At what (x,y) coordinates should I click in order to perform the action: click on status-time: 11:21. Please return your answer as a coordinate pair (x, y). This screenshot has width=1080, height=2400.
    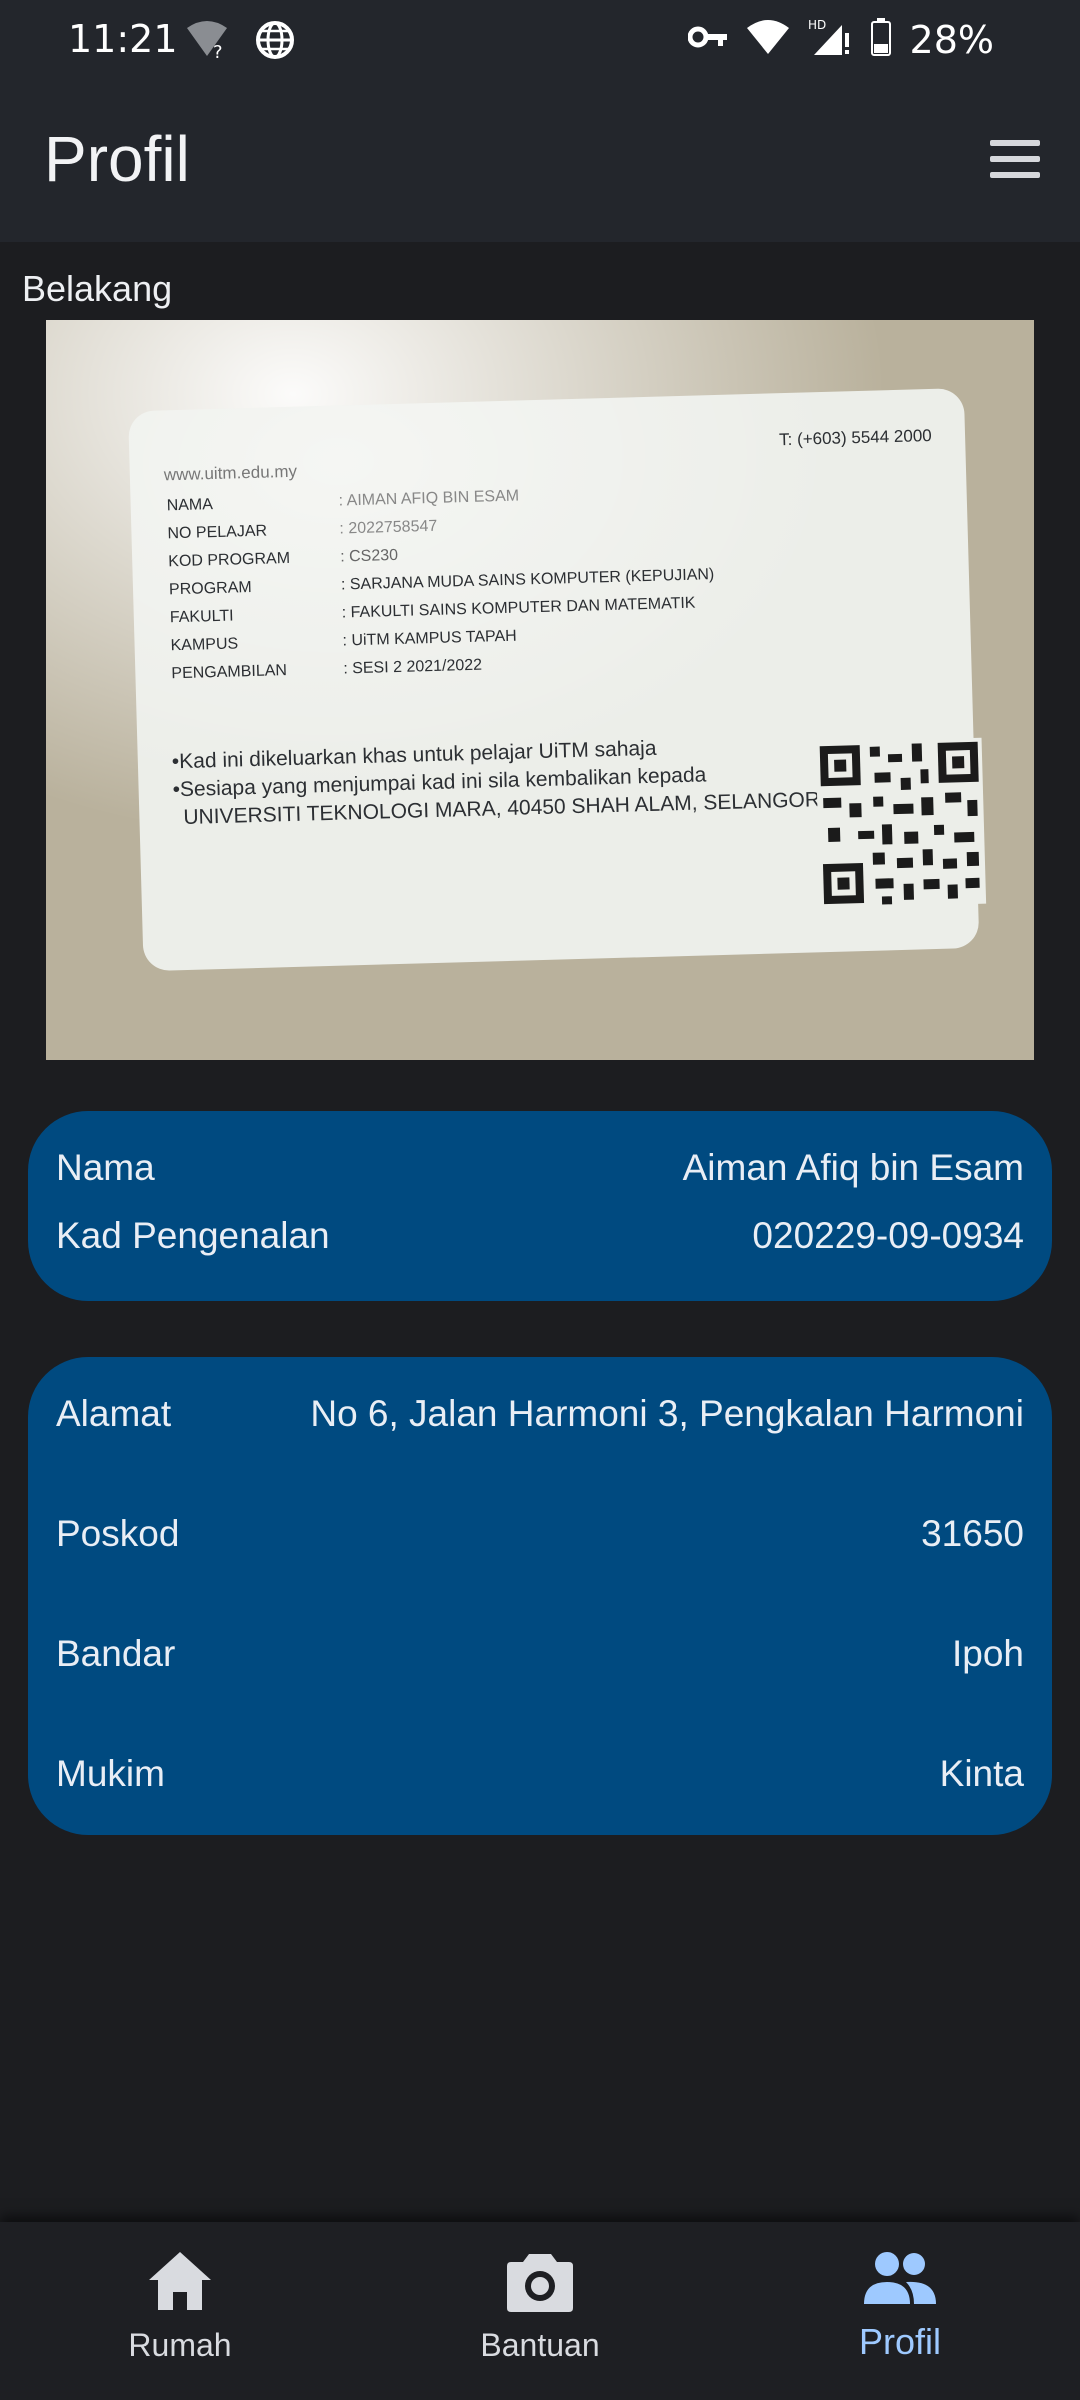
    Looking at the image, I should click on (123, 39).